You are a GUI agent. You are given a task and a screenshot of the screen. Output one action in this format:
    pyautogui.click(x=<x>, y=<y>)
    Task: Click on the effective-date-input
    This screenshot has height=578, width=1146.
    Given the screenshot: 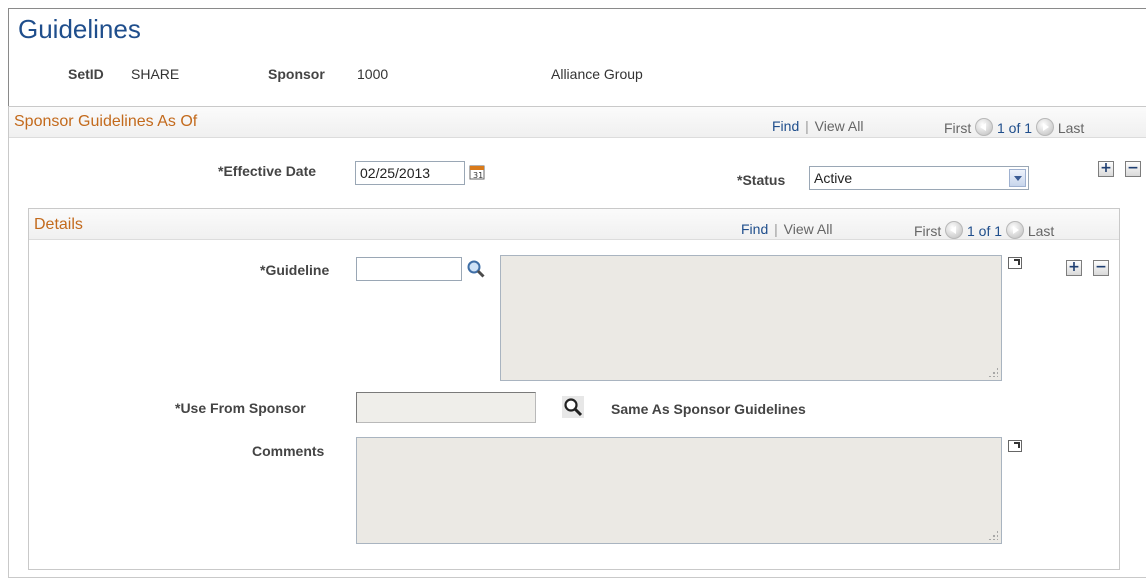 What is the action you would take?
    pyautogui.click(x=410, y=173)
    